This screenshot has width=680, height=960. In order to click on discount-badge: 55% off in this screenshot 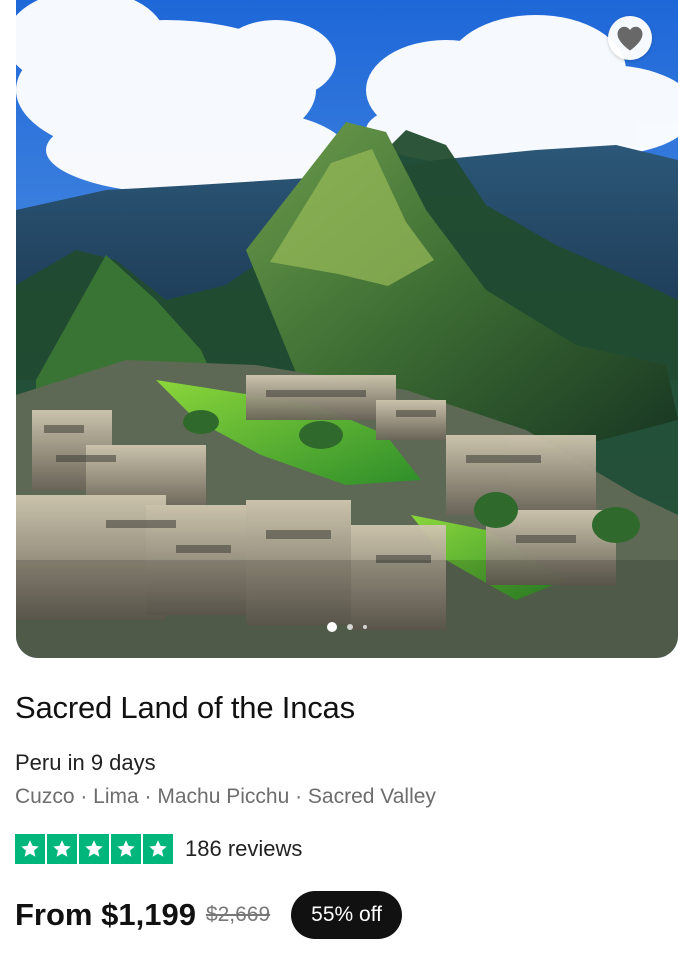, I will do `click(347, 915)`.